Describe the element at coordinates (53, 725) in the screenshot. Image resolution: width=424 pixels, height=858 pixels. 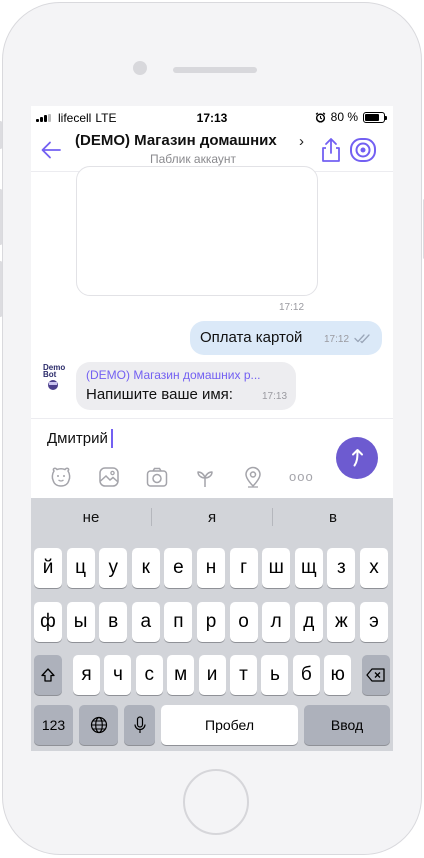
I see `numbers-key: 123` at that location.